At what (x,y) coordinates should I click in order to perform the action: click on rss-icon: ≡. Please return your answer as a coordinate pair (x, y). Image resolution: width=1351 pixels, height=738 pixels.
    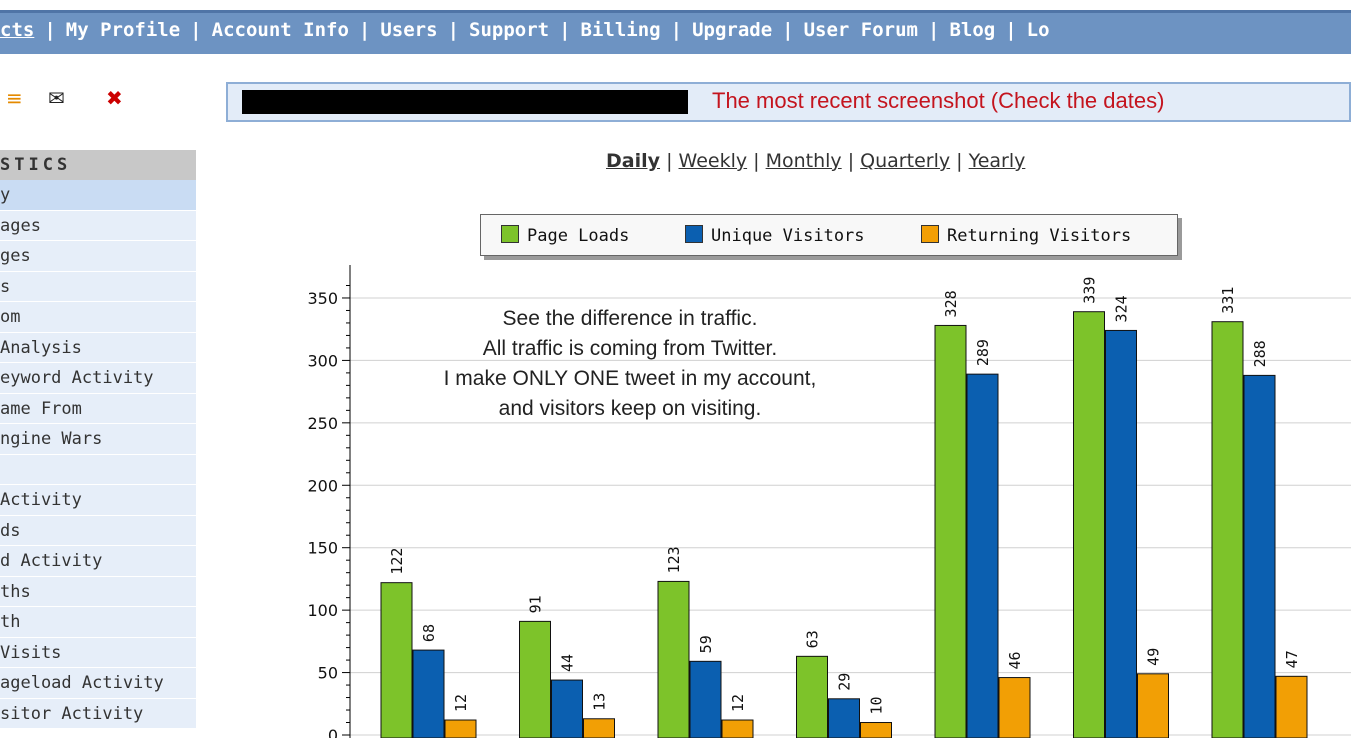
    Looking at the image, I should click on (14, 98).